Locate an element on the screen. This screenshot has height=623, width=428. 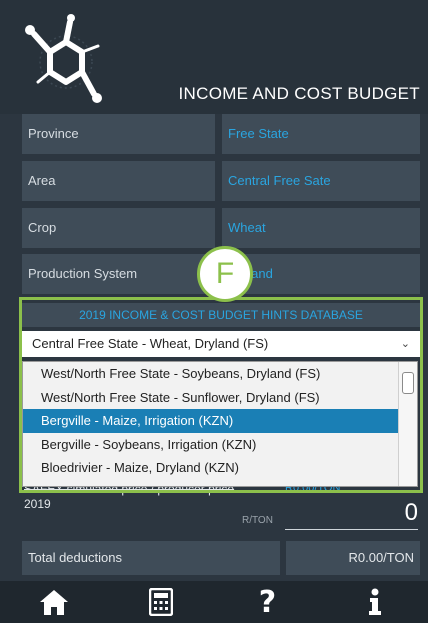
nav-calculator-button is located at coordinates (160, 602).